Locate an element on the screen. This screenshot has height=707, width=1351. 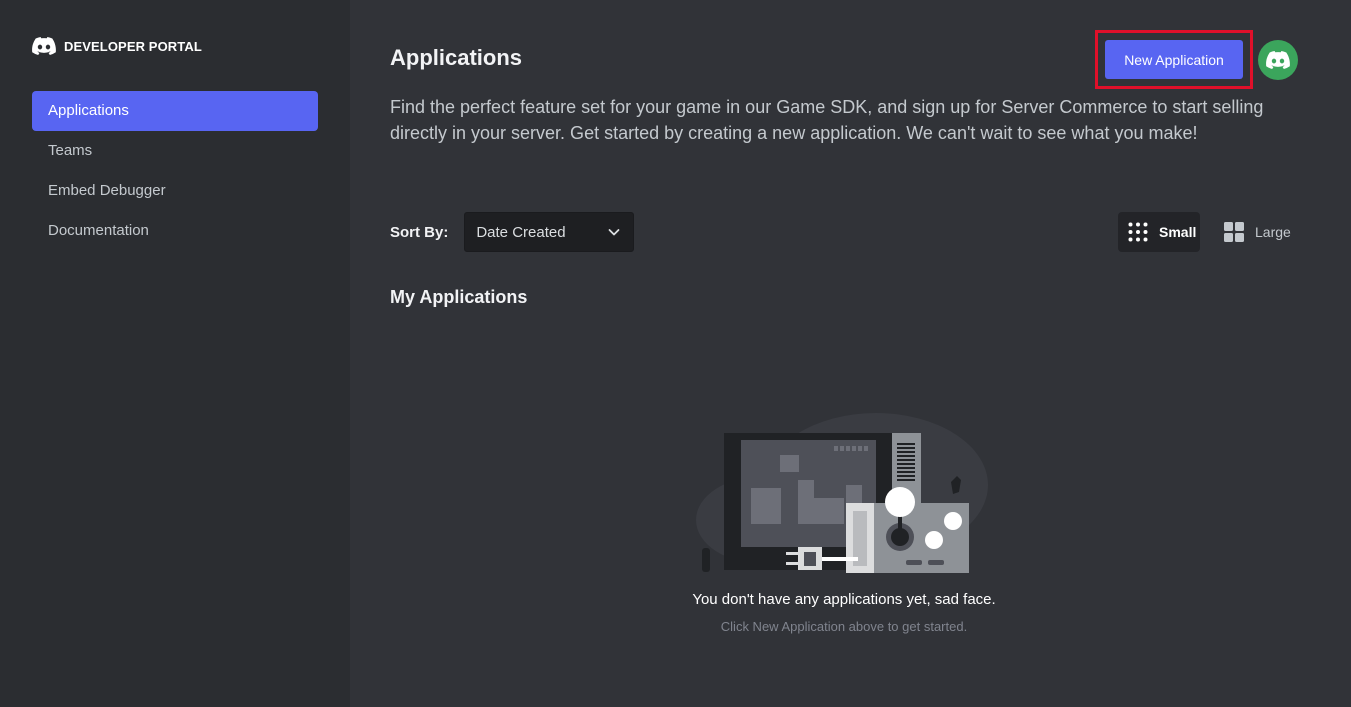
brand: DEVELOPER PORTAL is located at coordinates (117, 46).